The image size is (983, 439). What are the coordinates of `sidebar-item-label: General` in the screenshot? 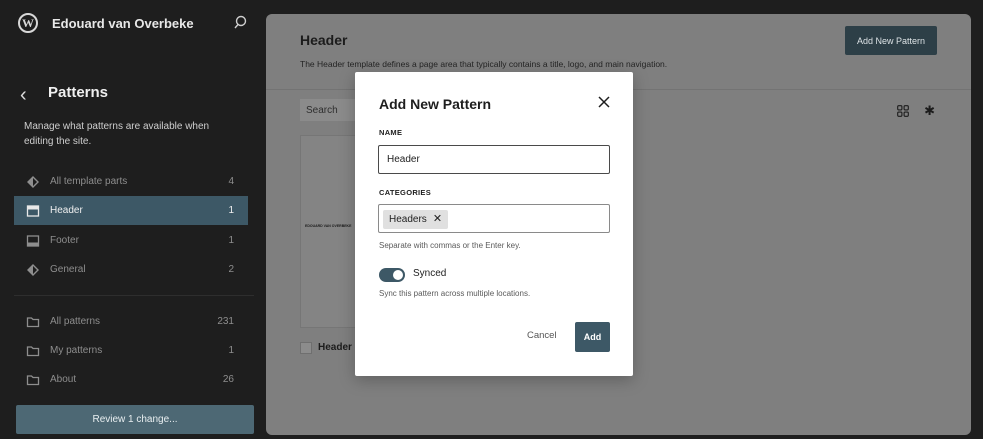 It's located at (68, 269).